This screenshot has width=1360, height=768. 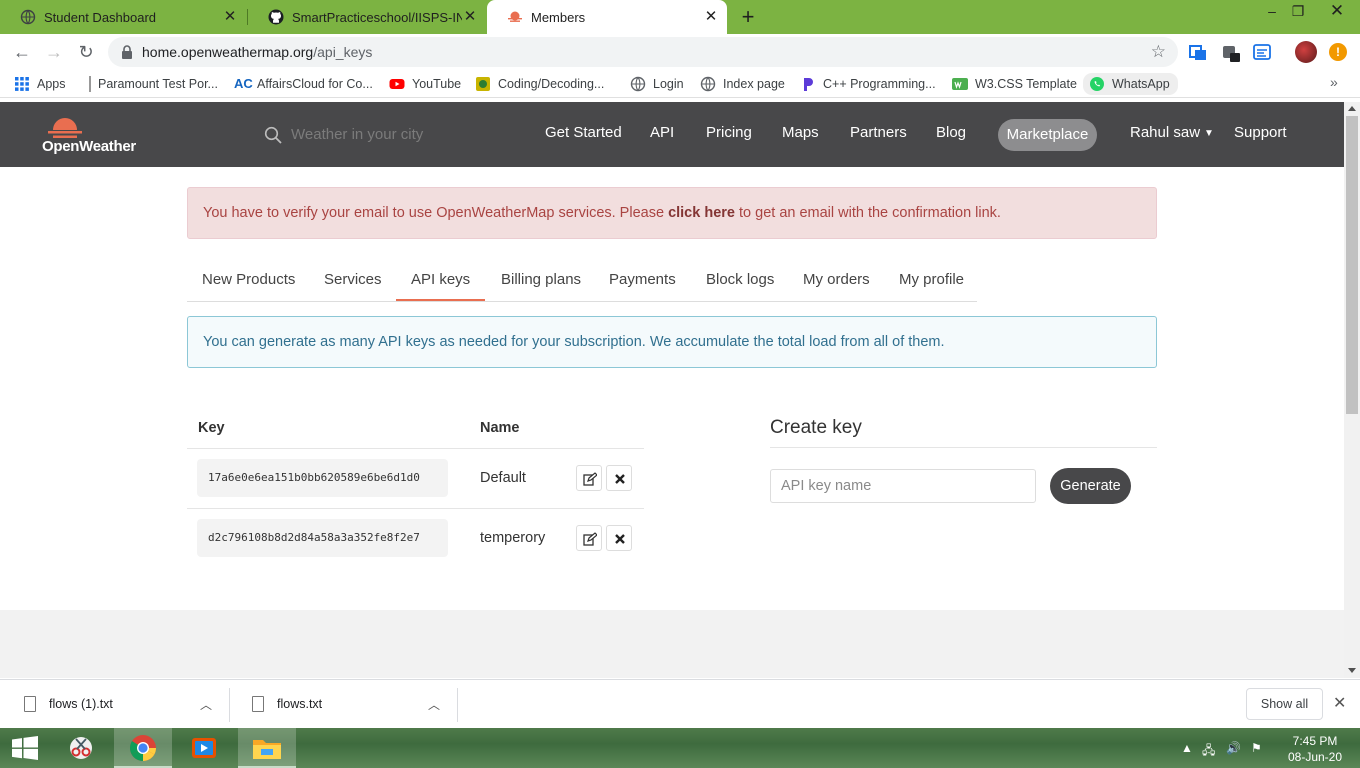 I want to click on click-here-link: click here, so click(x=701, y=213).